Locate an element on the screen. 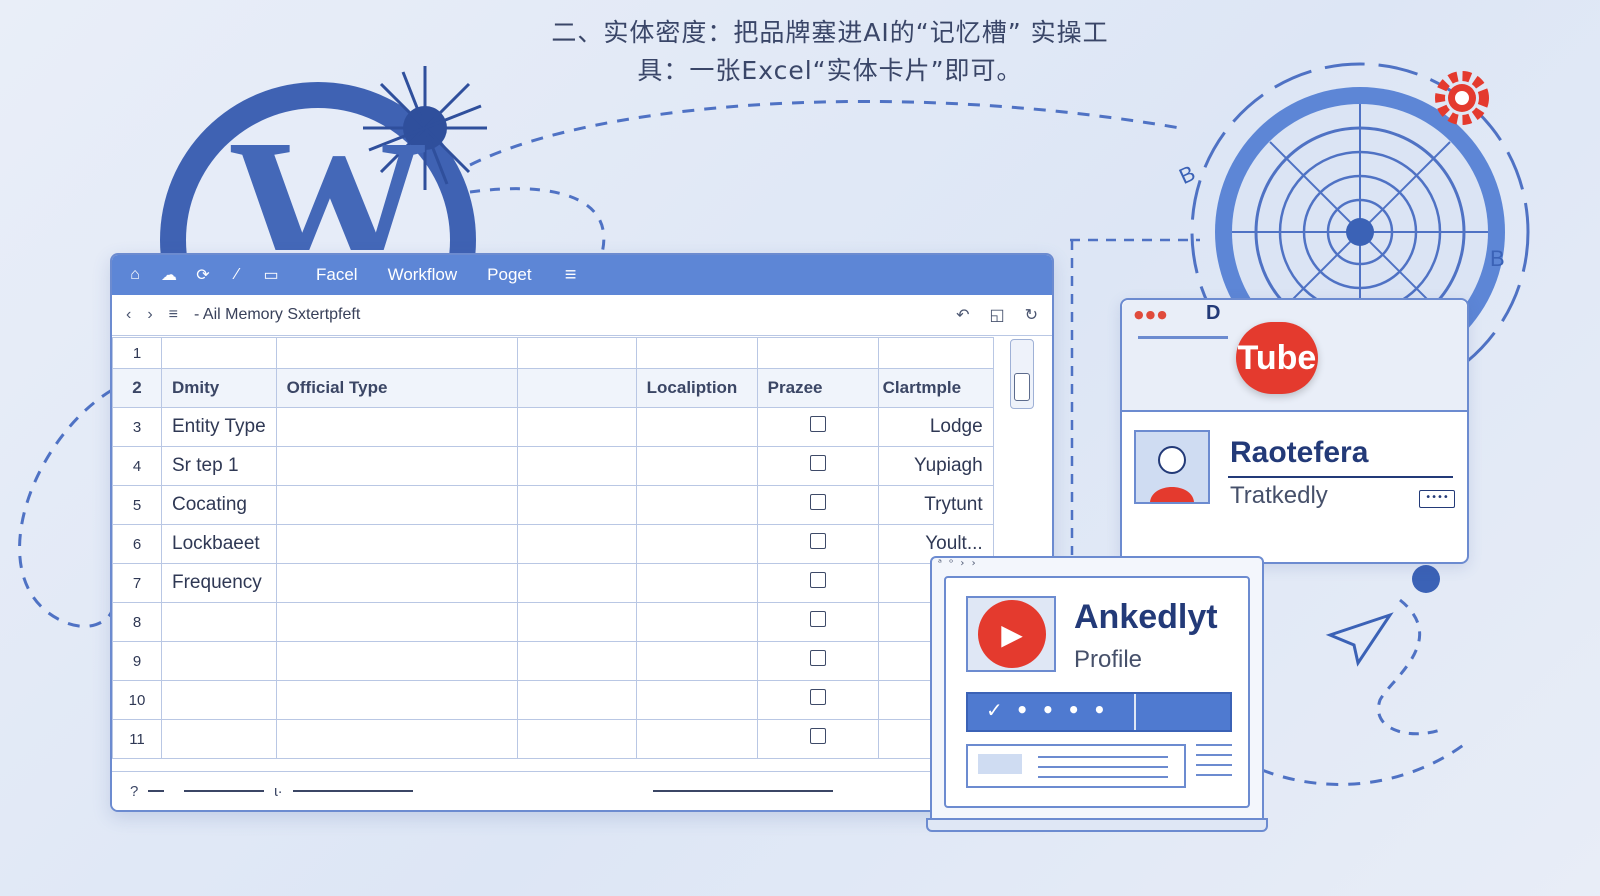 The height and width of the screenshot is (896, 1600). chevron-left-icon: ‹ is located at coordinates (128, 315).